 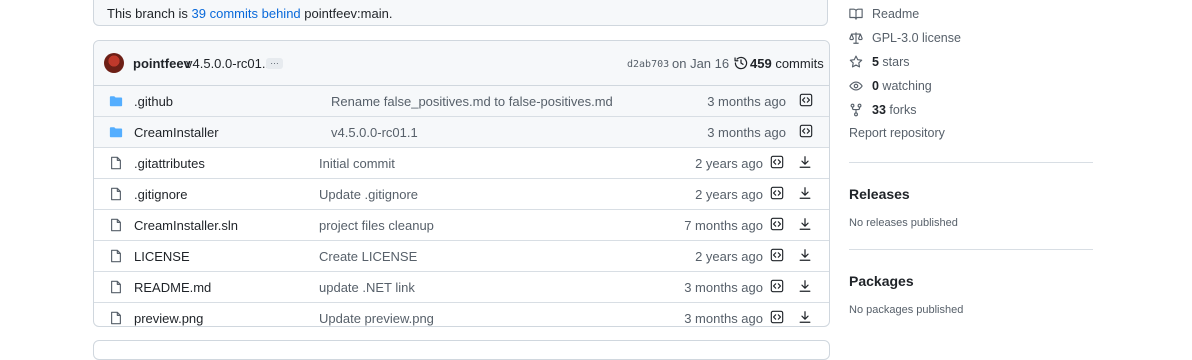 What do you see at coordinates (701, 63) in the screenshot?
I see `commit-date: on Jan 16` at bounding box center [701, 63].